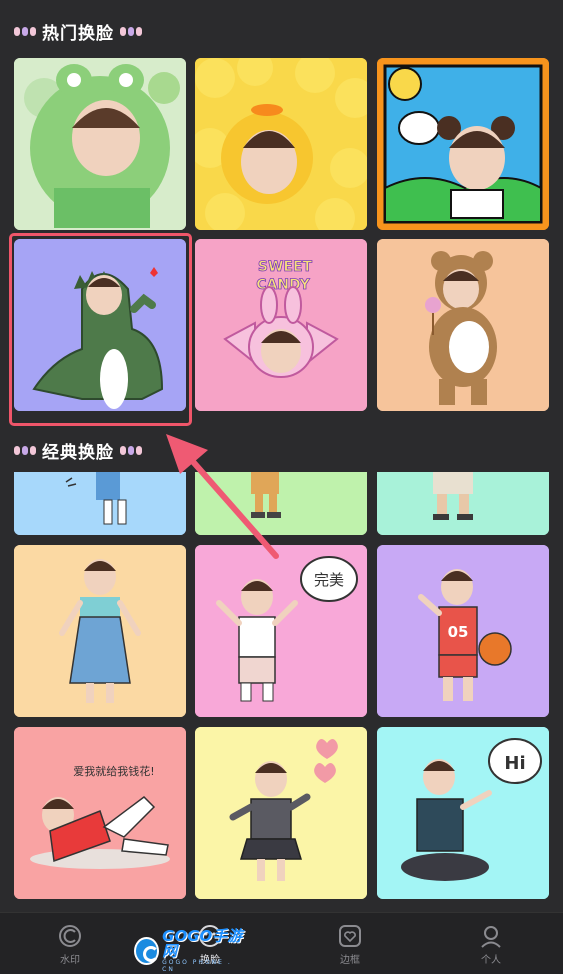 The height and width of the screenshot is (974, 563). I want to click on template-perfect-pose: 完美, so click(281, 631).